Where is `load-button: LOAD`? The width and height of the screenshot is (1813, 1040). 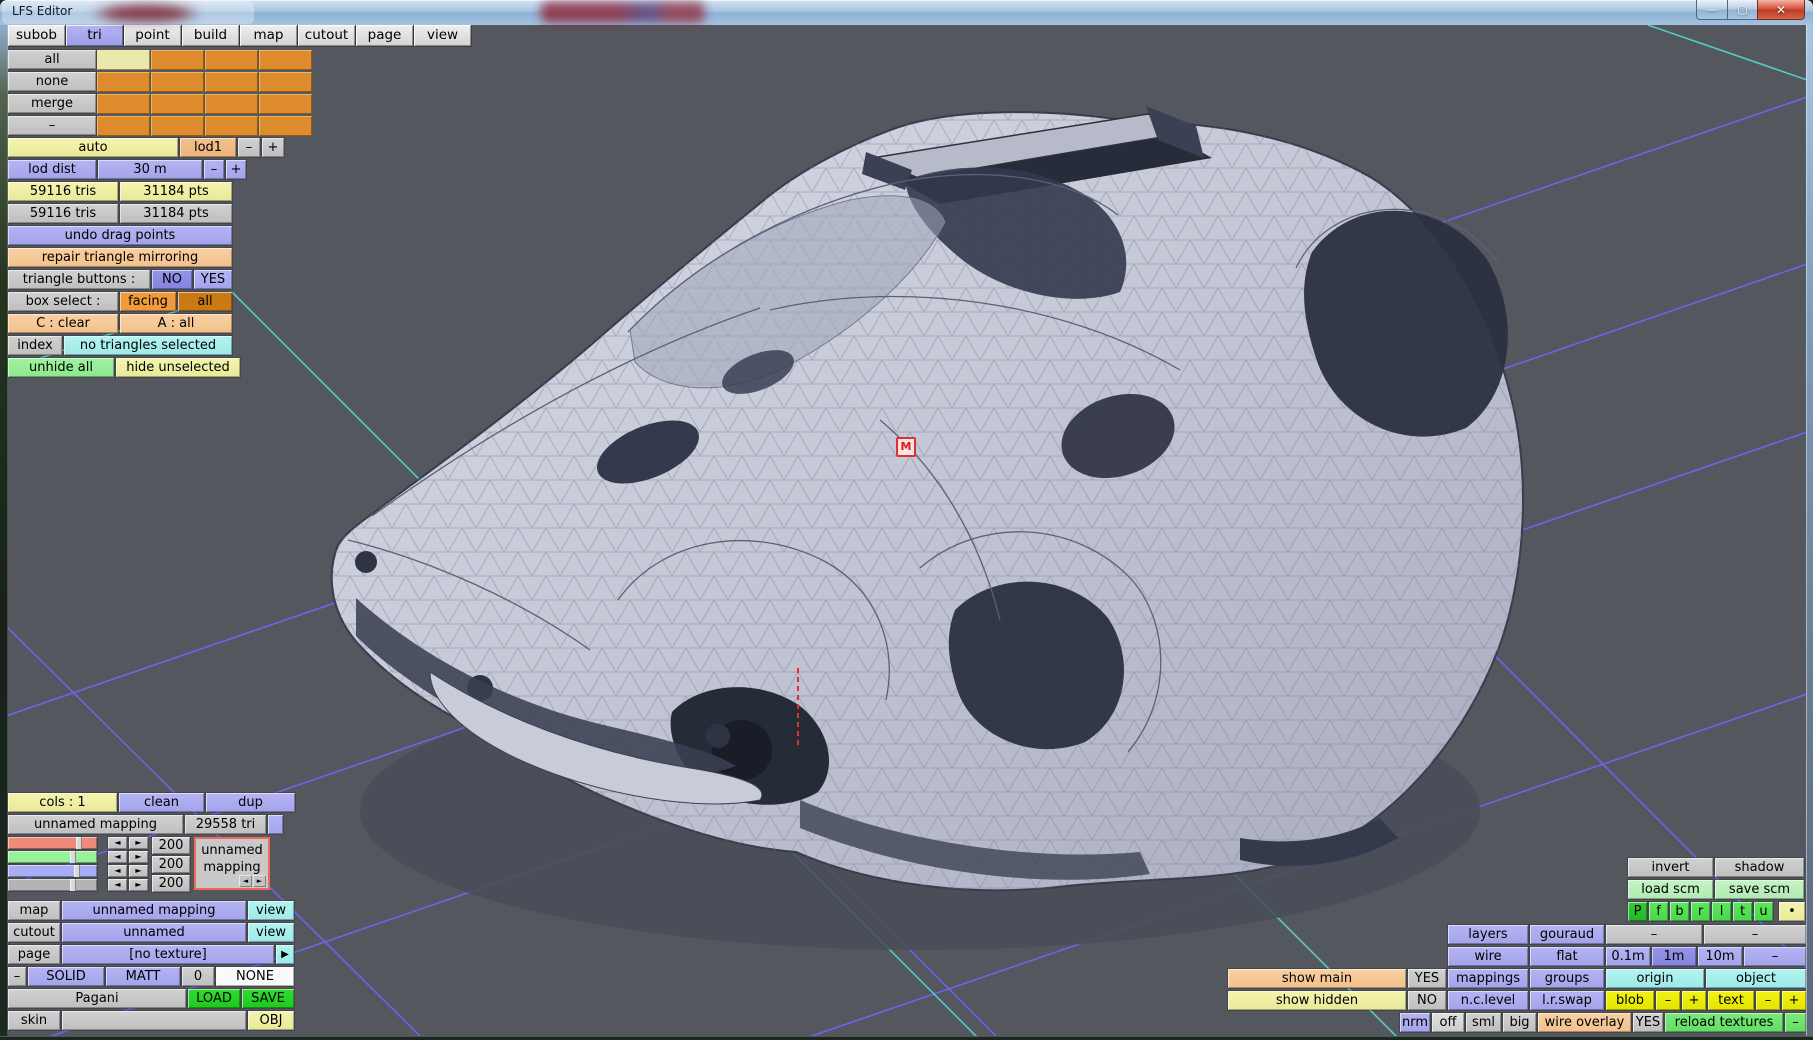
load-button: LOAD is located at coordinates (214, 998).